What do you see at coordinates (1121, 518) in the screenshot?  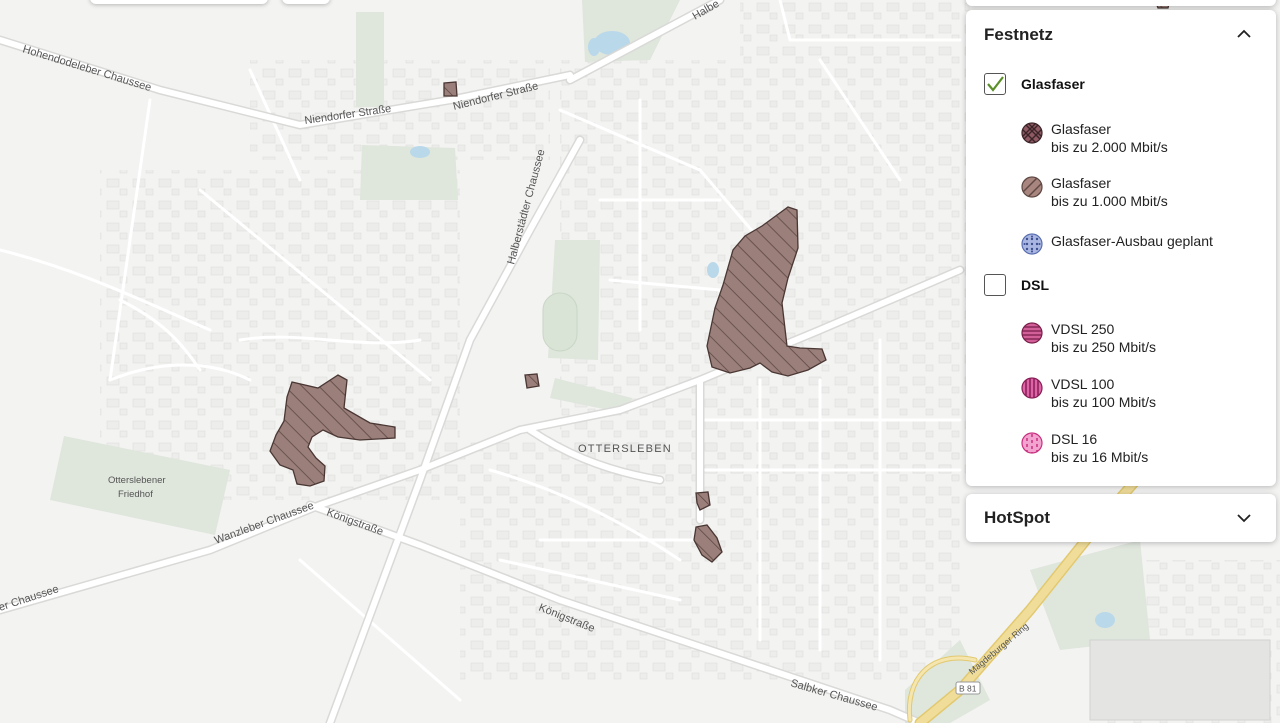 I see `hotspot-panel: HotSpot` at bounding box center [1121, 518].